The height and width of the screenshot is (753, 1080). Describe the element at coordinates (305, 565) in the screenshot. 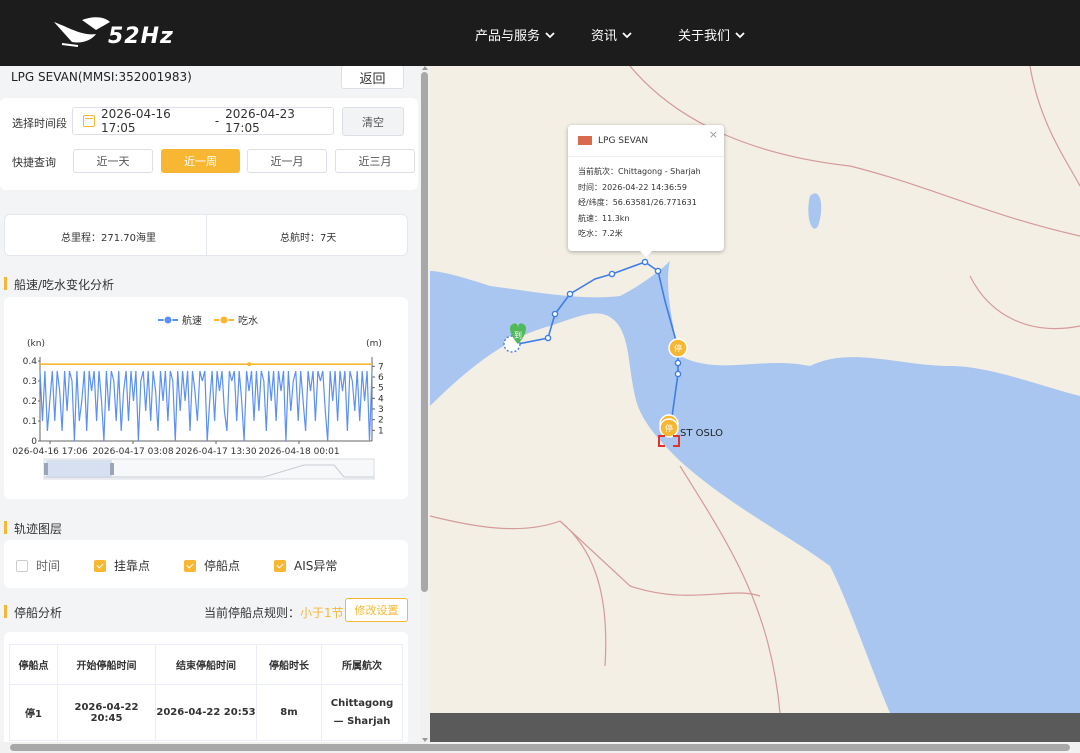

I see `layer-ais-checkbox: AIS异常` at that location.